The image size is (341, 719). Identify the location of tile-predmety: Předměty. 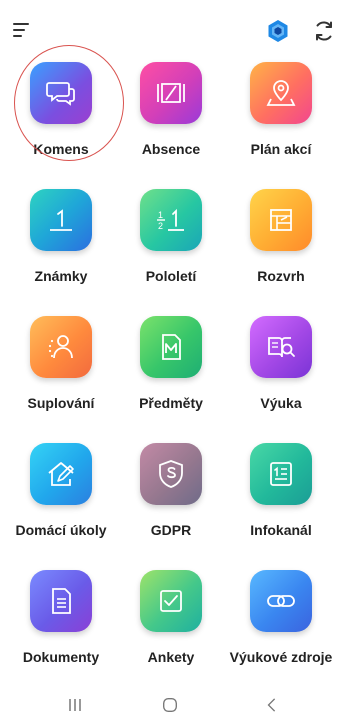
(171, 376).